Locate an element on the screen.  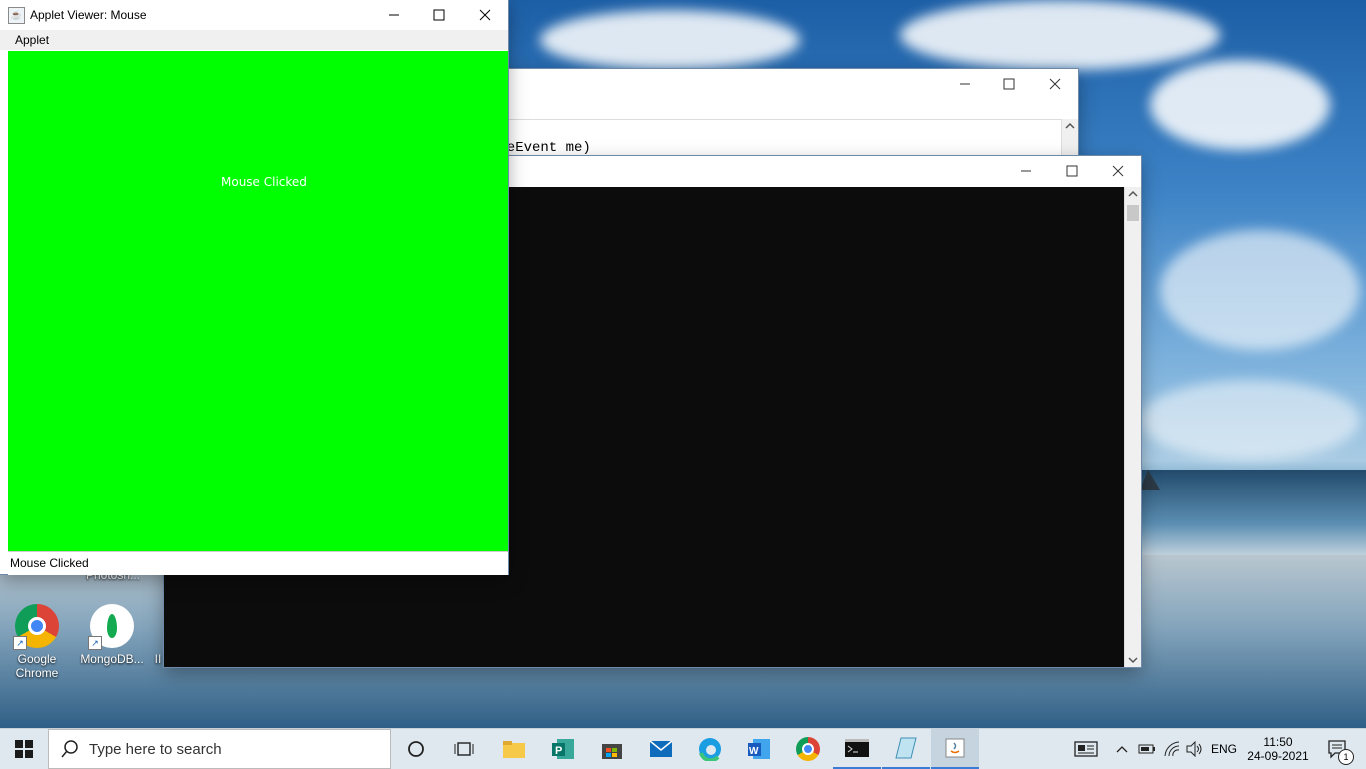
svg-text: P is located at coordinates (558, 751).